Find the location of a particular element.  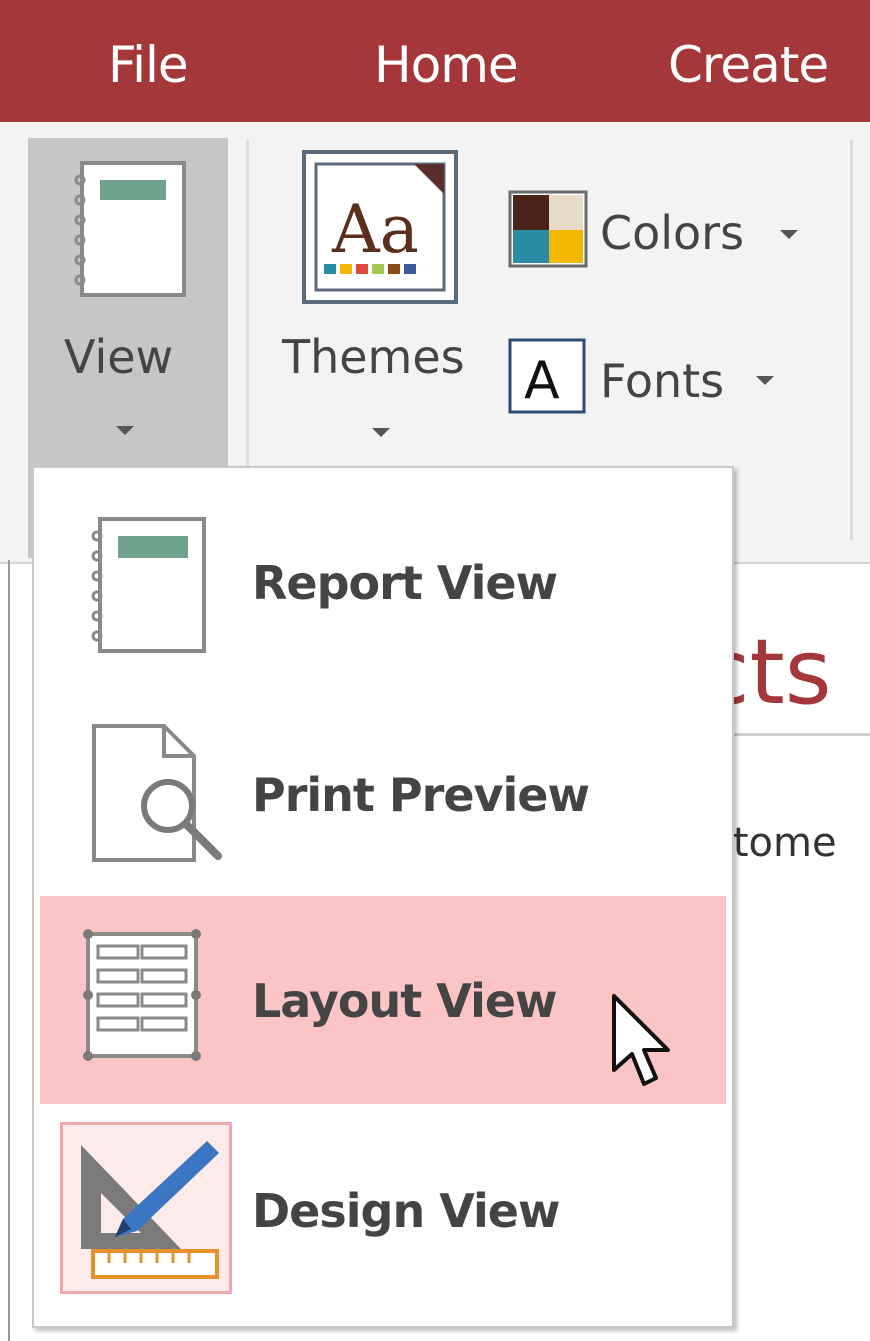

menu-item-print-preview: Print Preview is located at coordinates (383, 796).